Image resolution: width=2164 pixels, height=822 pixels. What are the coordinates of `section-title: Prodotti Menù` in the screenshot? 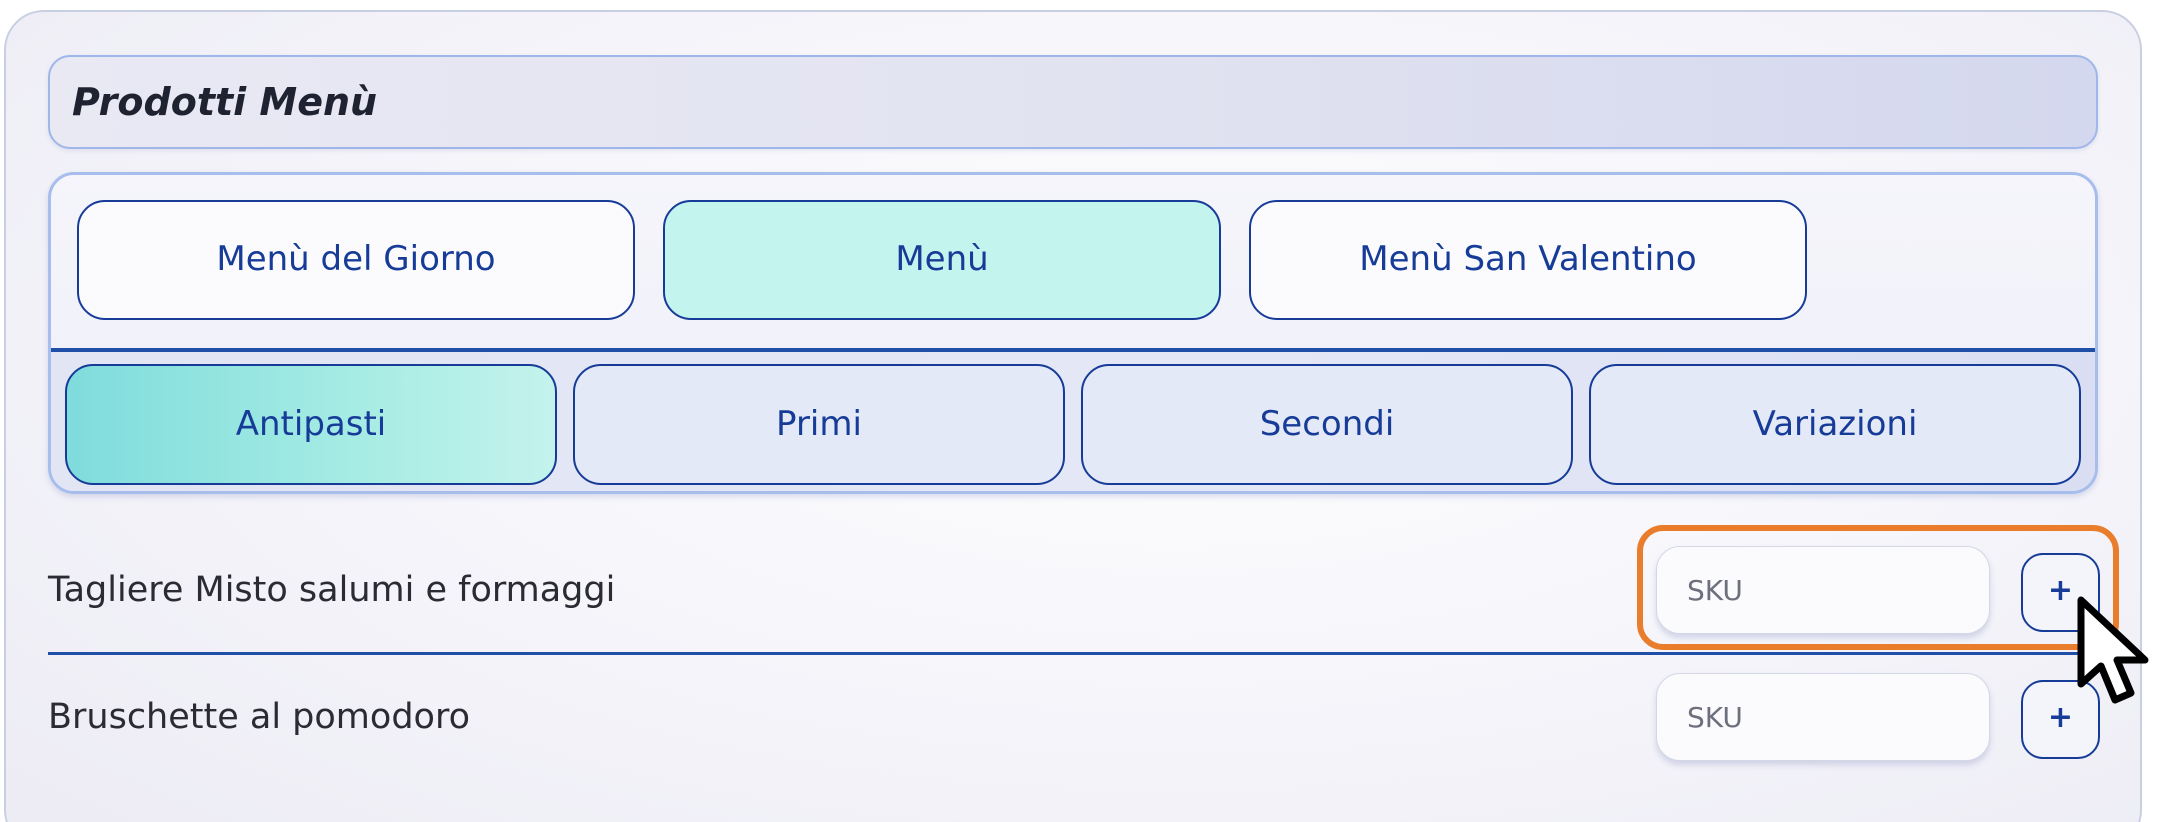 It's located at (225, 102).